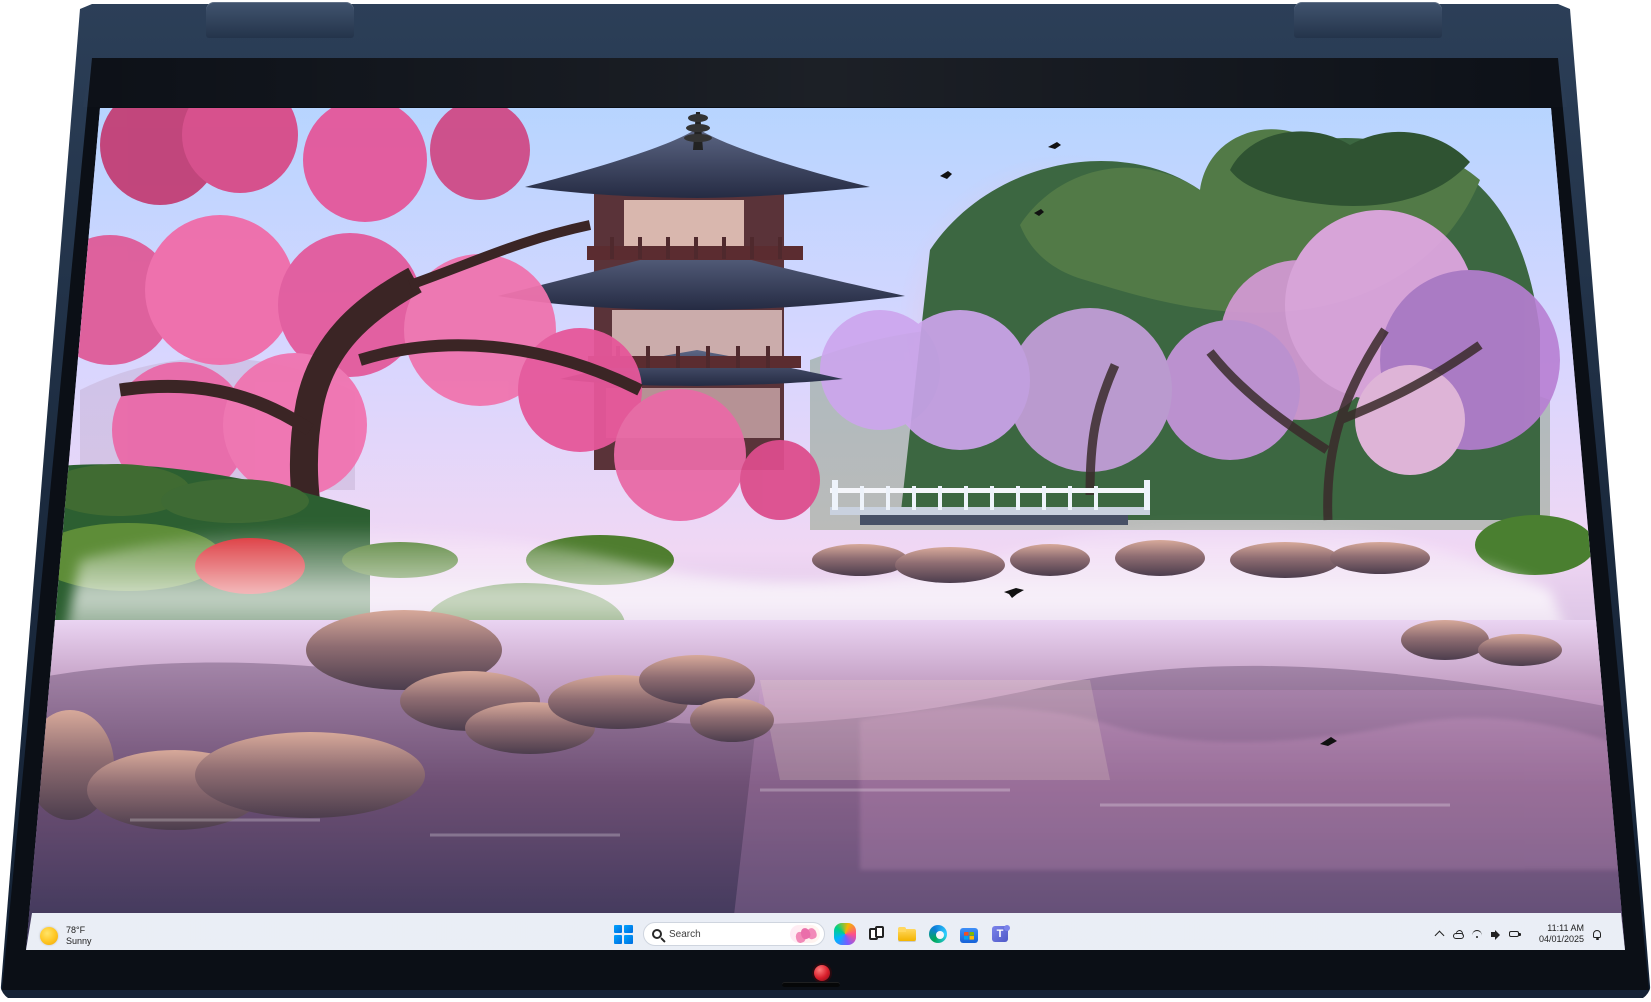  Describe the element at coordinates (734, 934) in the screenshot. I see `taskbar-search-box: Search` at that location.